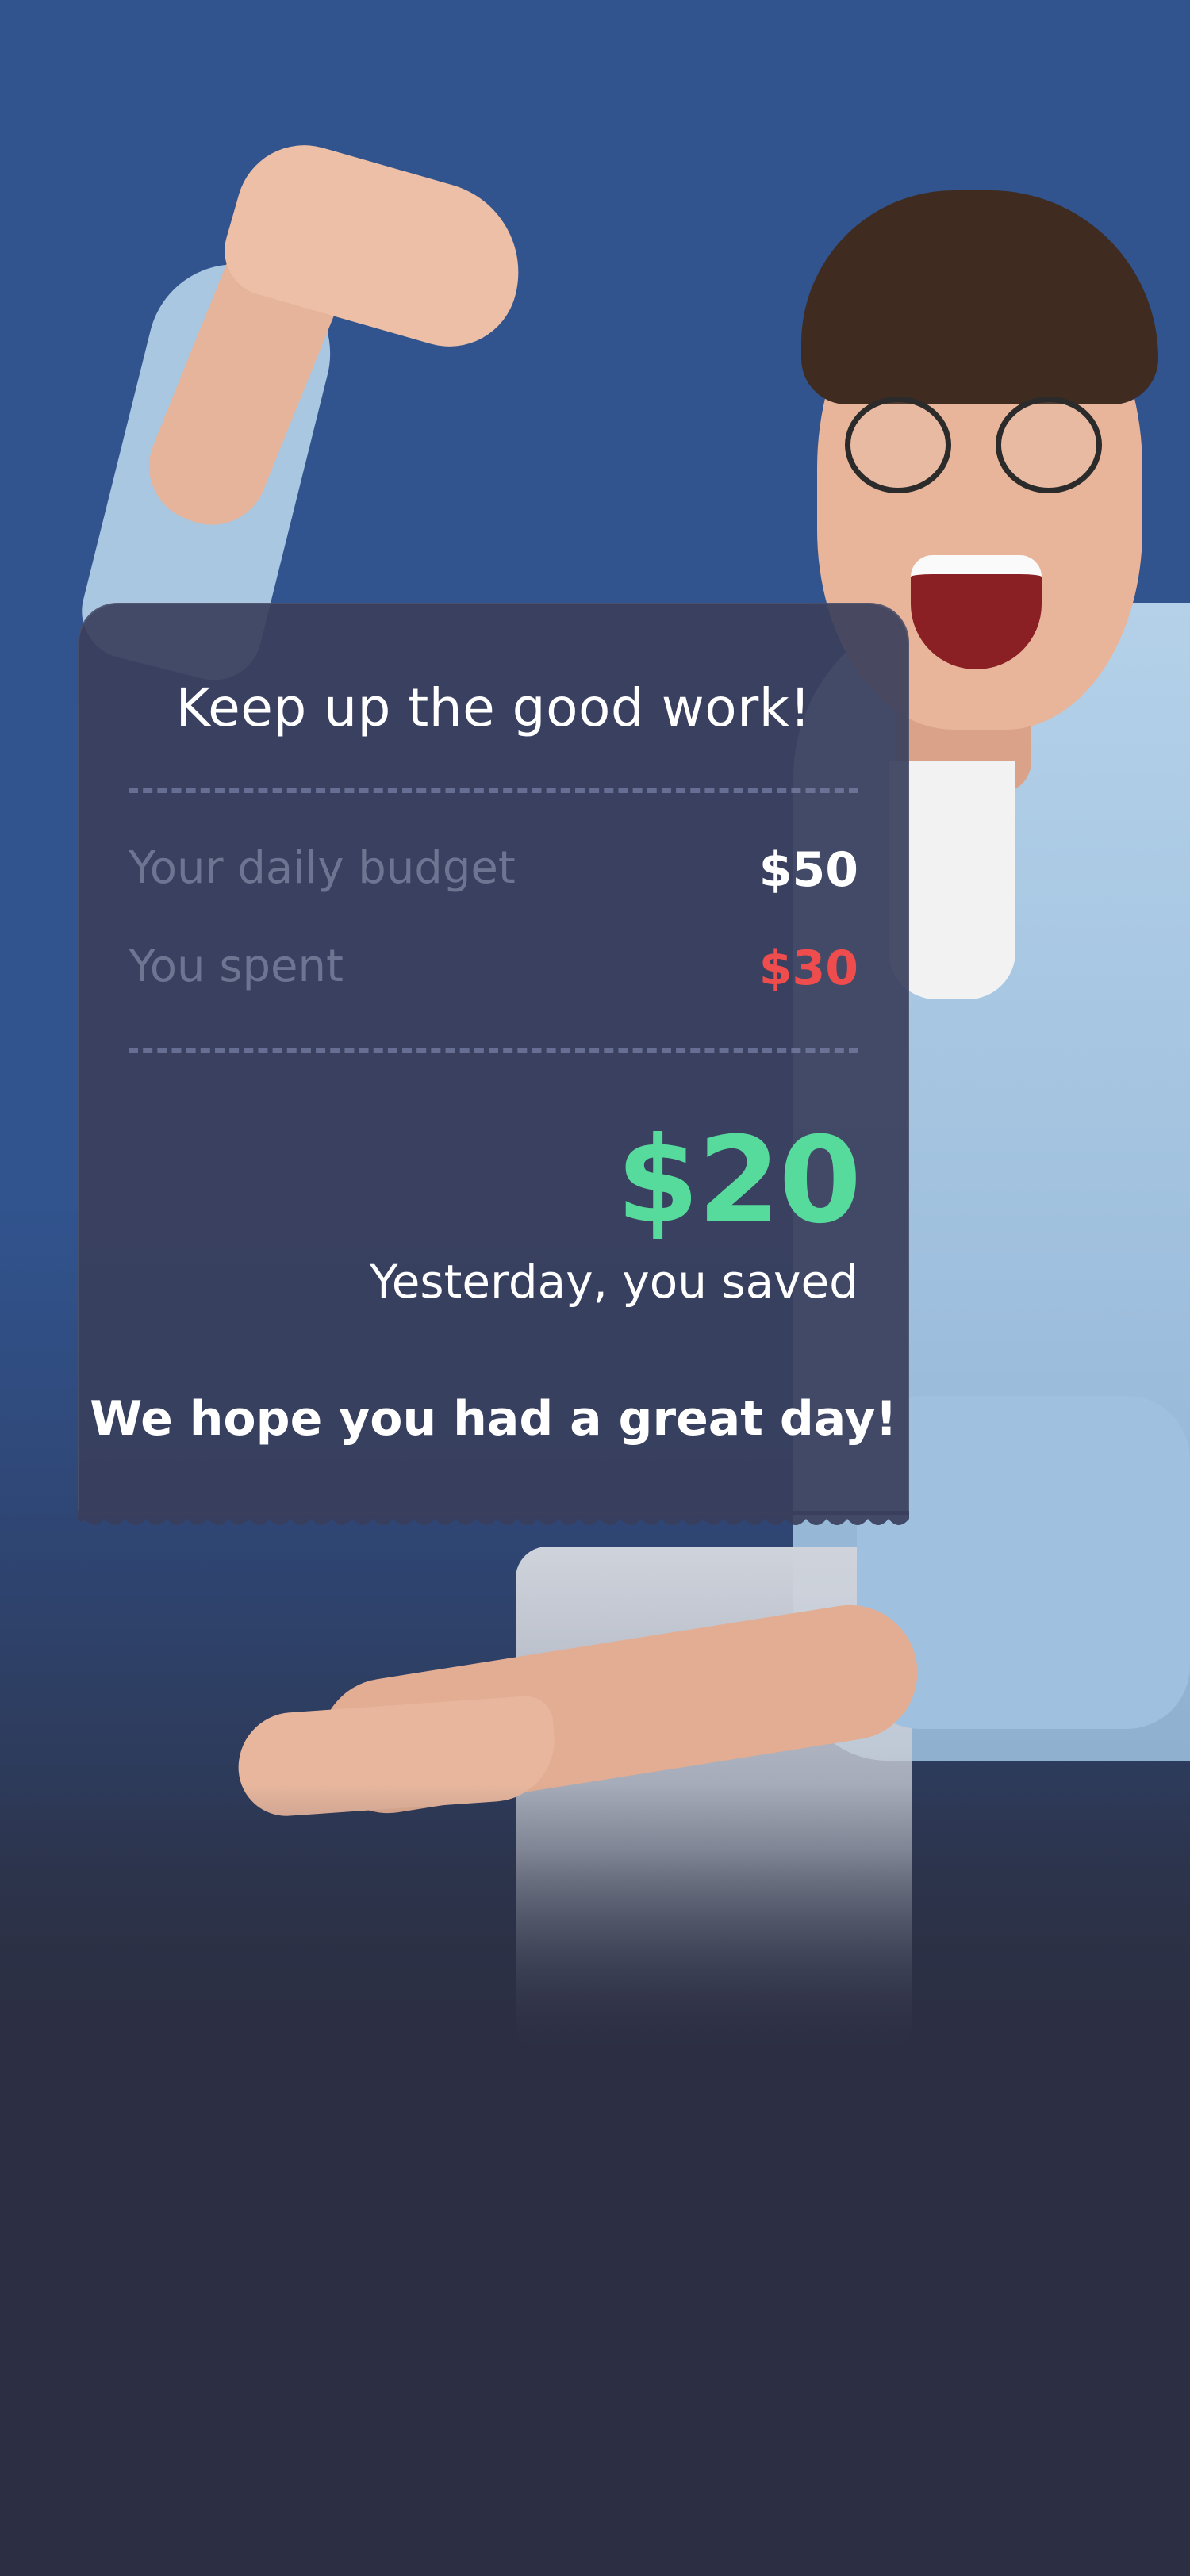 The height and width of the screenshot is (2576, 1190). What do you see at coordinates (898, 445) in the screenshot?
I see `glasses-left-lens` at bounding box center [898, 445].